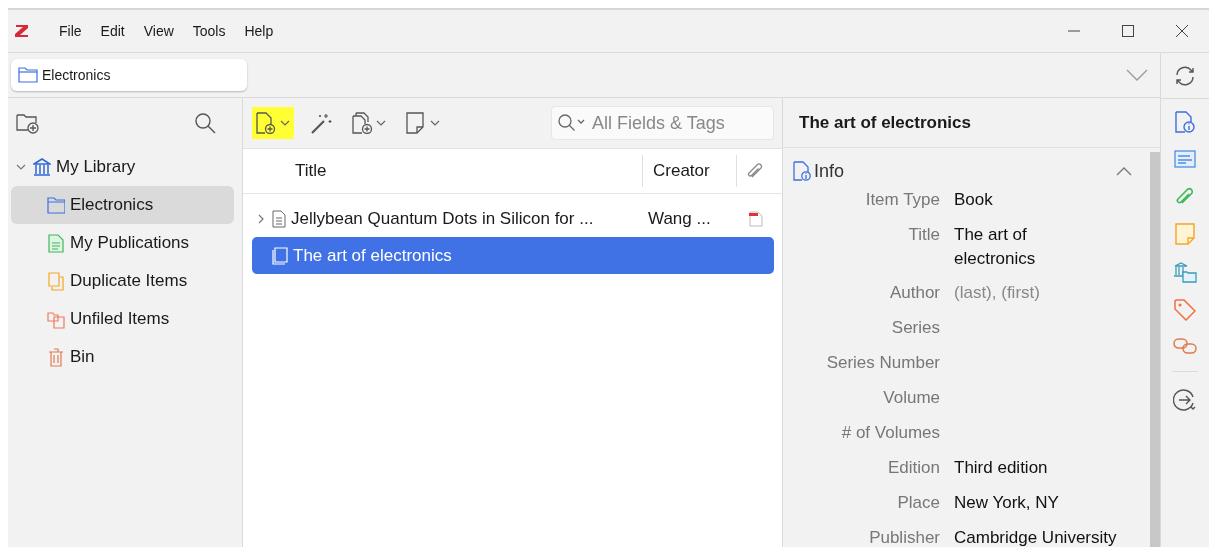 The image size is (1209, 547). What do you see at coordinates (1001, 468) in the screenshot?
I see `field-value: Third edition` at bounding box center [1001, 468].